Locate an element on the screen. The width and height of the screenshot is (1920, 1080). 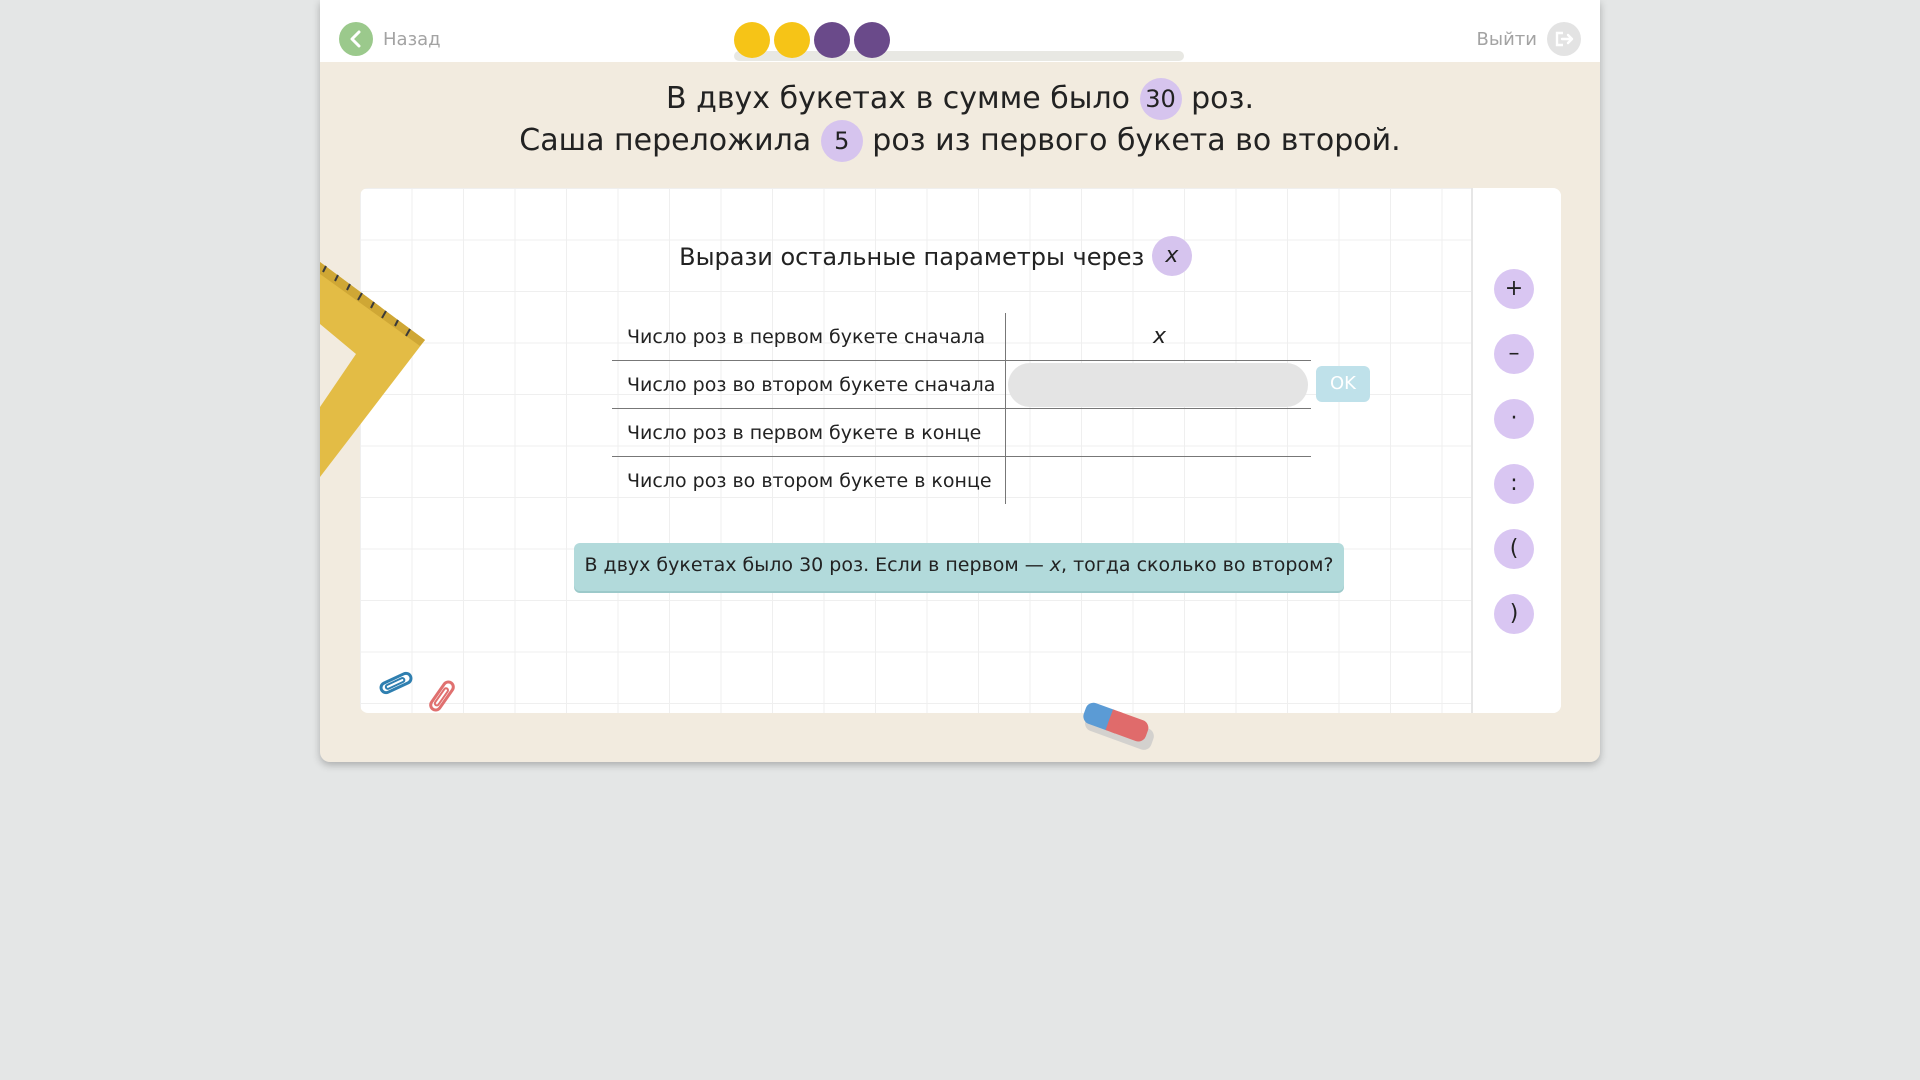
back-button: Назад is located at coordinates (390, 39).